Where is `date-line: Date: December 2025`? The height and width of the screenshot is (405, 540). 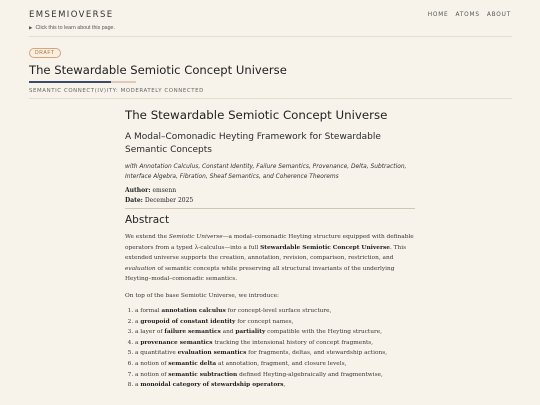
date-line: Date: December 2025 is located at coordinates (270, 201).